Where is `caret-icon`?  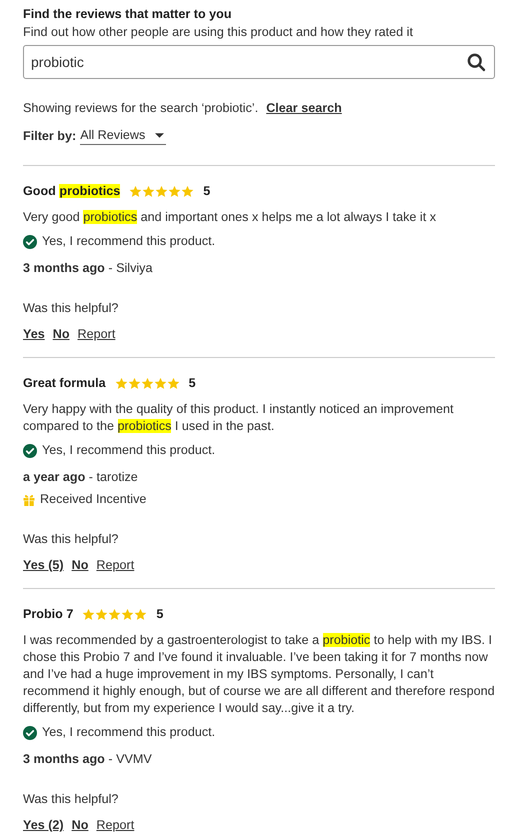 caret-icon is located at coordinates (159, 135).